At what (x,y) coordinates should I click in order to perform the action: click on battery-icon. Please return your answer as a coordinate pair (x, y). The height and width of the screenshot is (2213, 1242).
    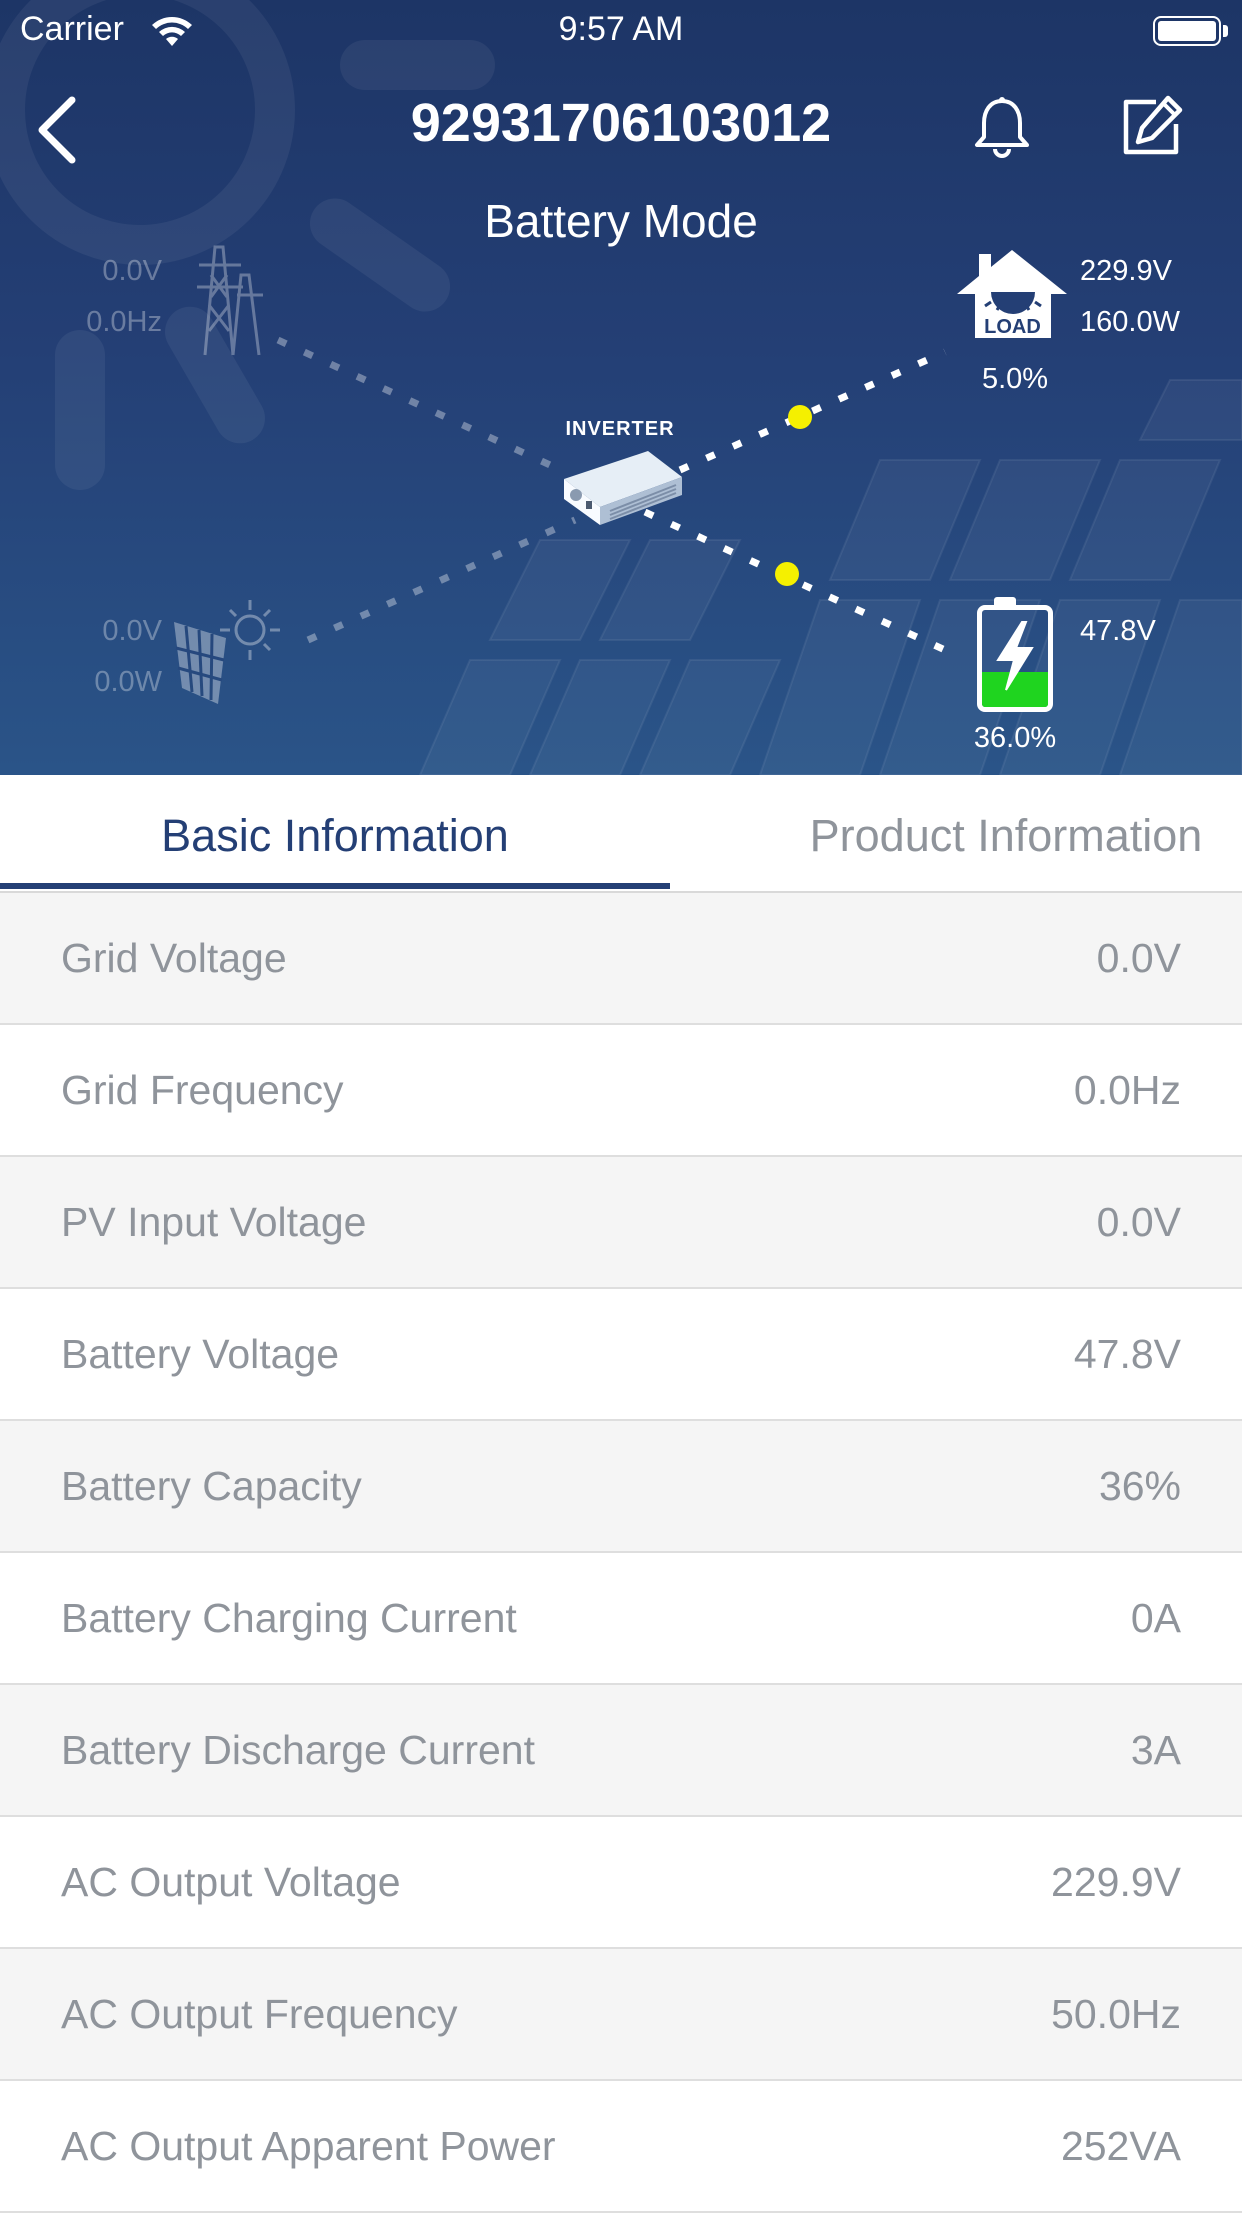
    Looking at the image, I should click on (1015, 658).